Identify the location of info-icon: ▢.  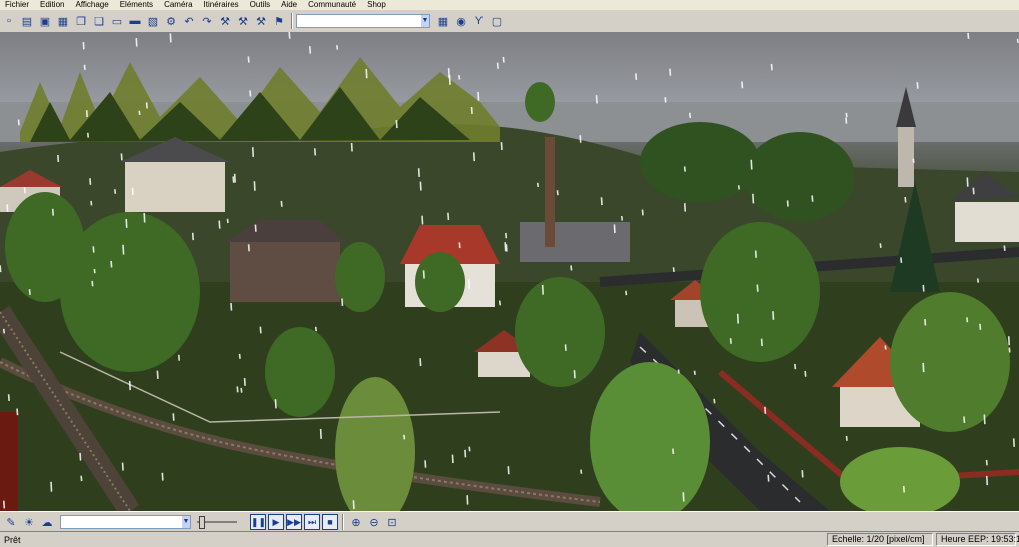
(497, 21).